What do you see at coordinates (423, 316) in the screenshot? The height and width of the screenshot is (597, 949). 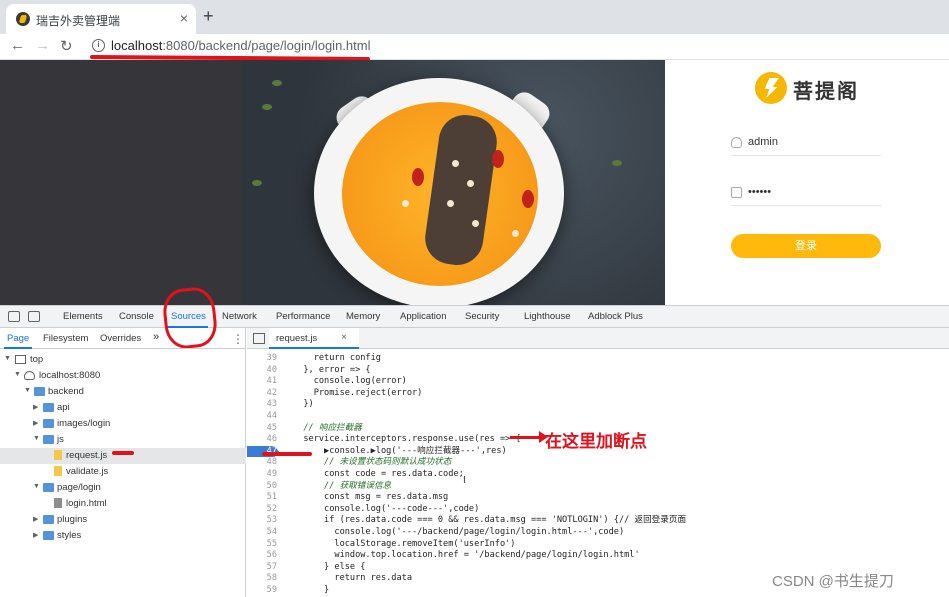 I see `tab-application: Application` at bounding box center [423, 316].